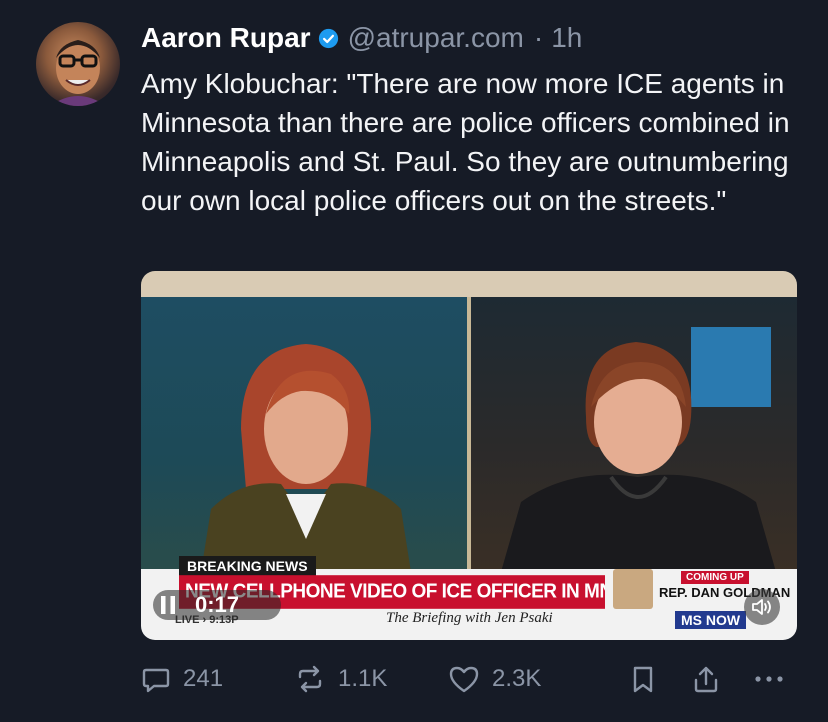 This screenshot has width=828, height=722. I want to click on reply-count: 241, so click(203, 678).